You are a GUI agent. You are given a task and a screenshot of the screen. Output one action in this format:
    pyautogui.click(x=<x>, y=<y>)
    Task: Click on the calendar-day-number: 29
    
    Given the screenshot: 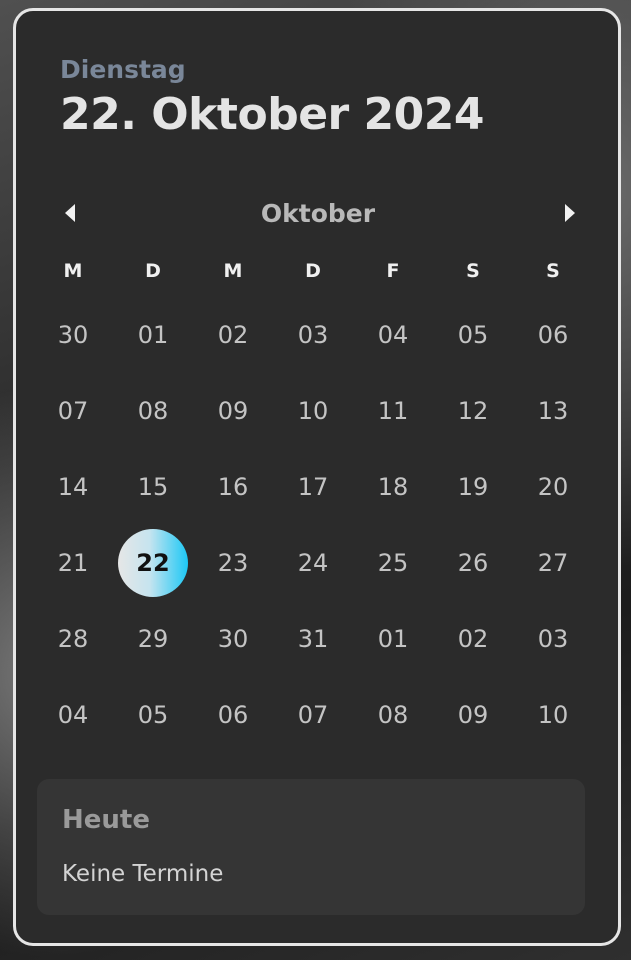 What is the action you would take?
    pyautogui.click(x=153, y=639)
    